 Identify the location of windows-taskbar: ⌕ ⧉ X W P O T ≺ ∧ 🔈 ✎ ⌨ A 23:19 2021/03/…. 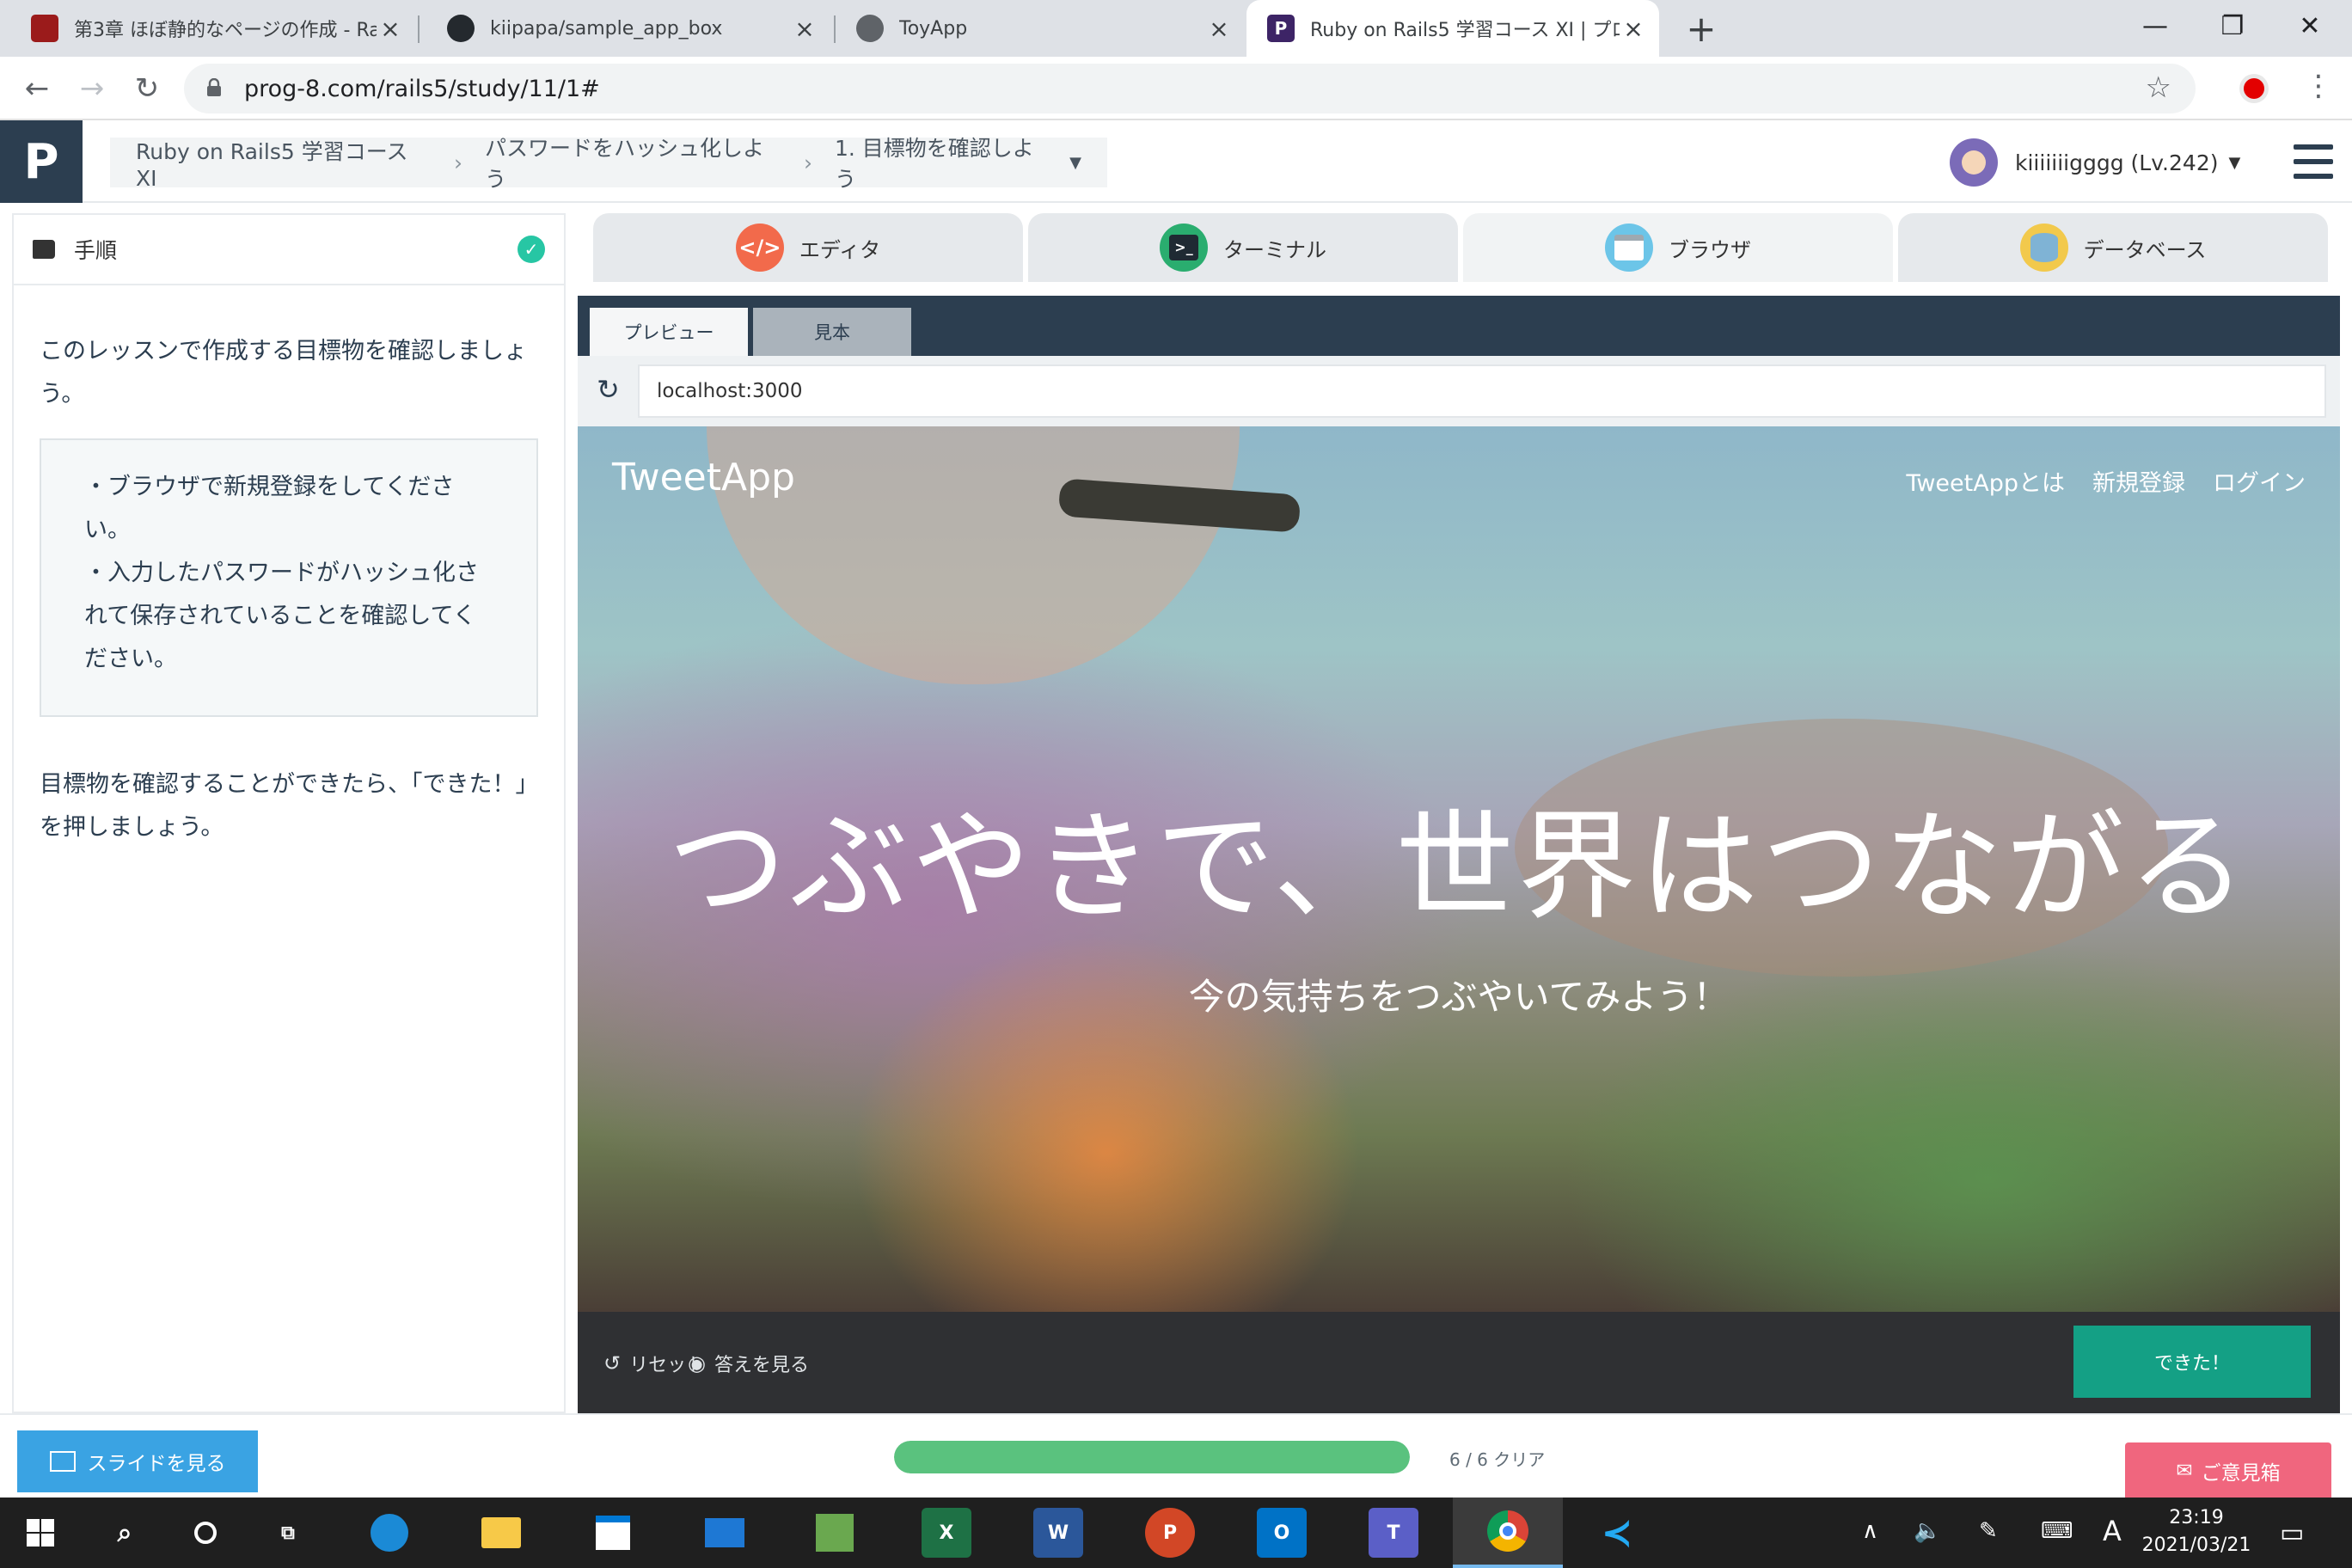
(1176, 1533).